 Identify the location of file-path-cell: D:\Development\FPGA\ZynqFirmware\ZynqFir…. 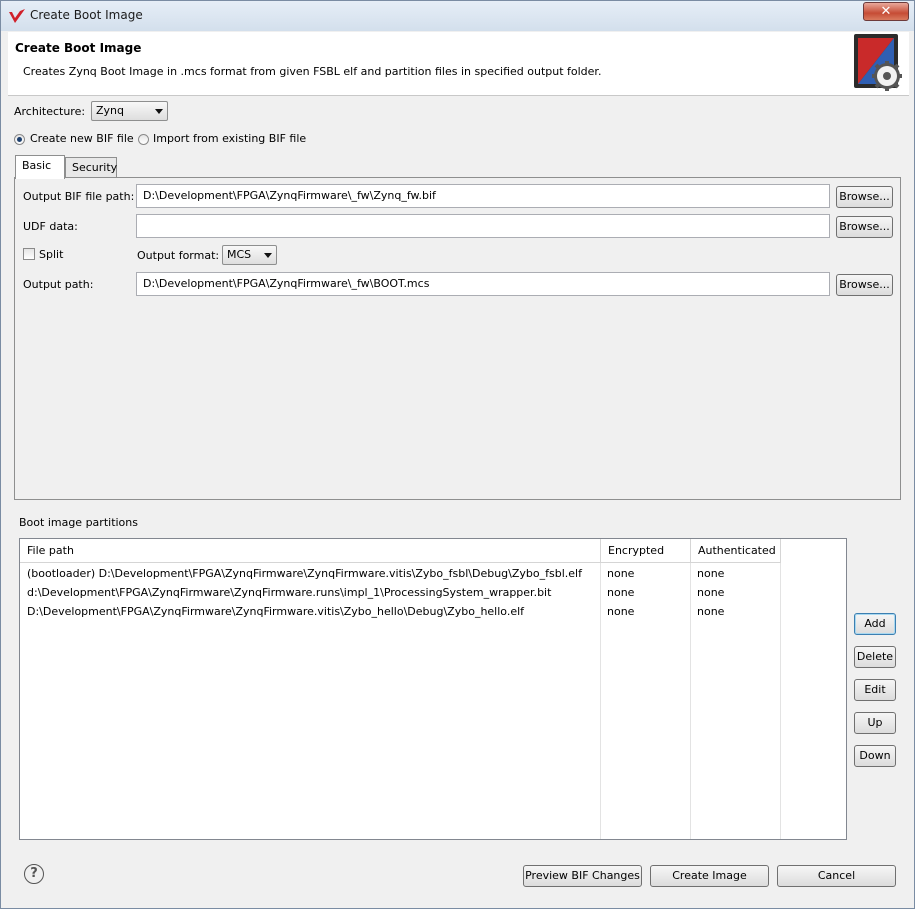
(276, 611).